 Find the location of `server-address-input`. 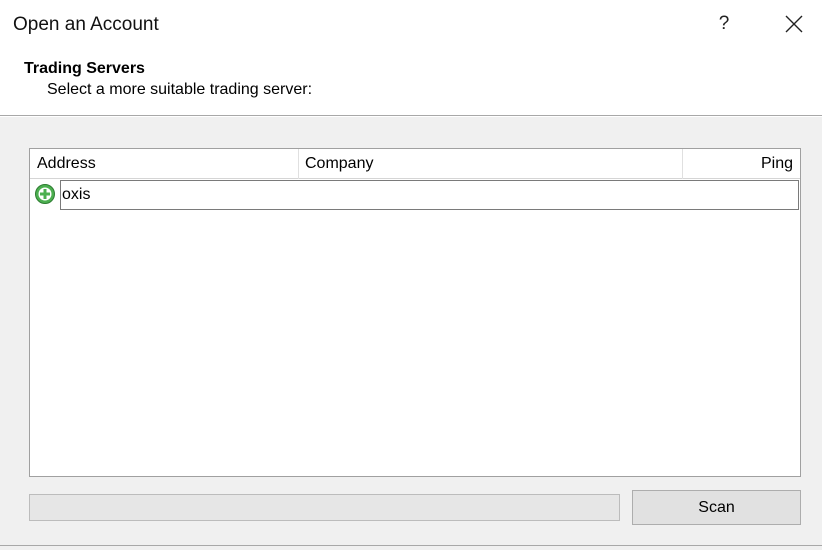

server-address-input is located at coordinates (429, 195).